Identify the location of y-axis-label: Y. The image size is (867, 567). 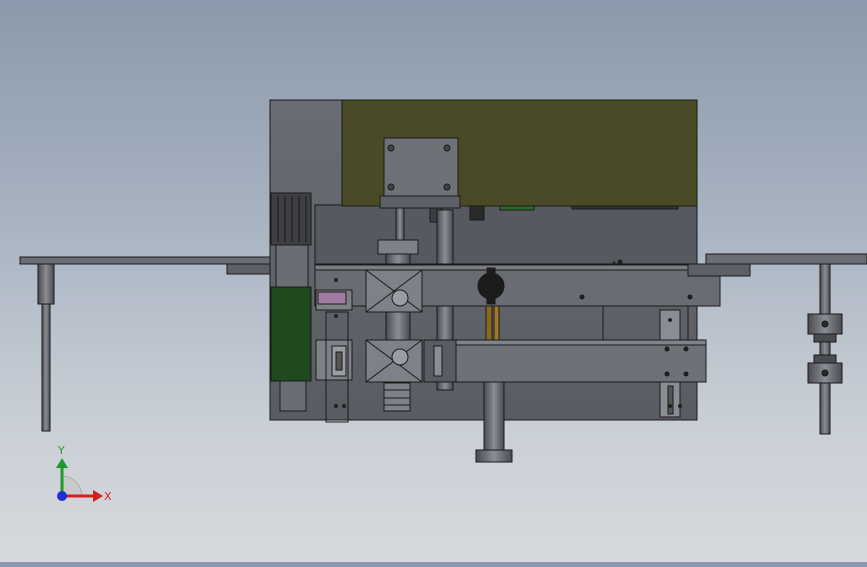
(61, 450).